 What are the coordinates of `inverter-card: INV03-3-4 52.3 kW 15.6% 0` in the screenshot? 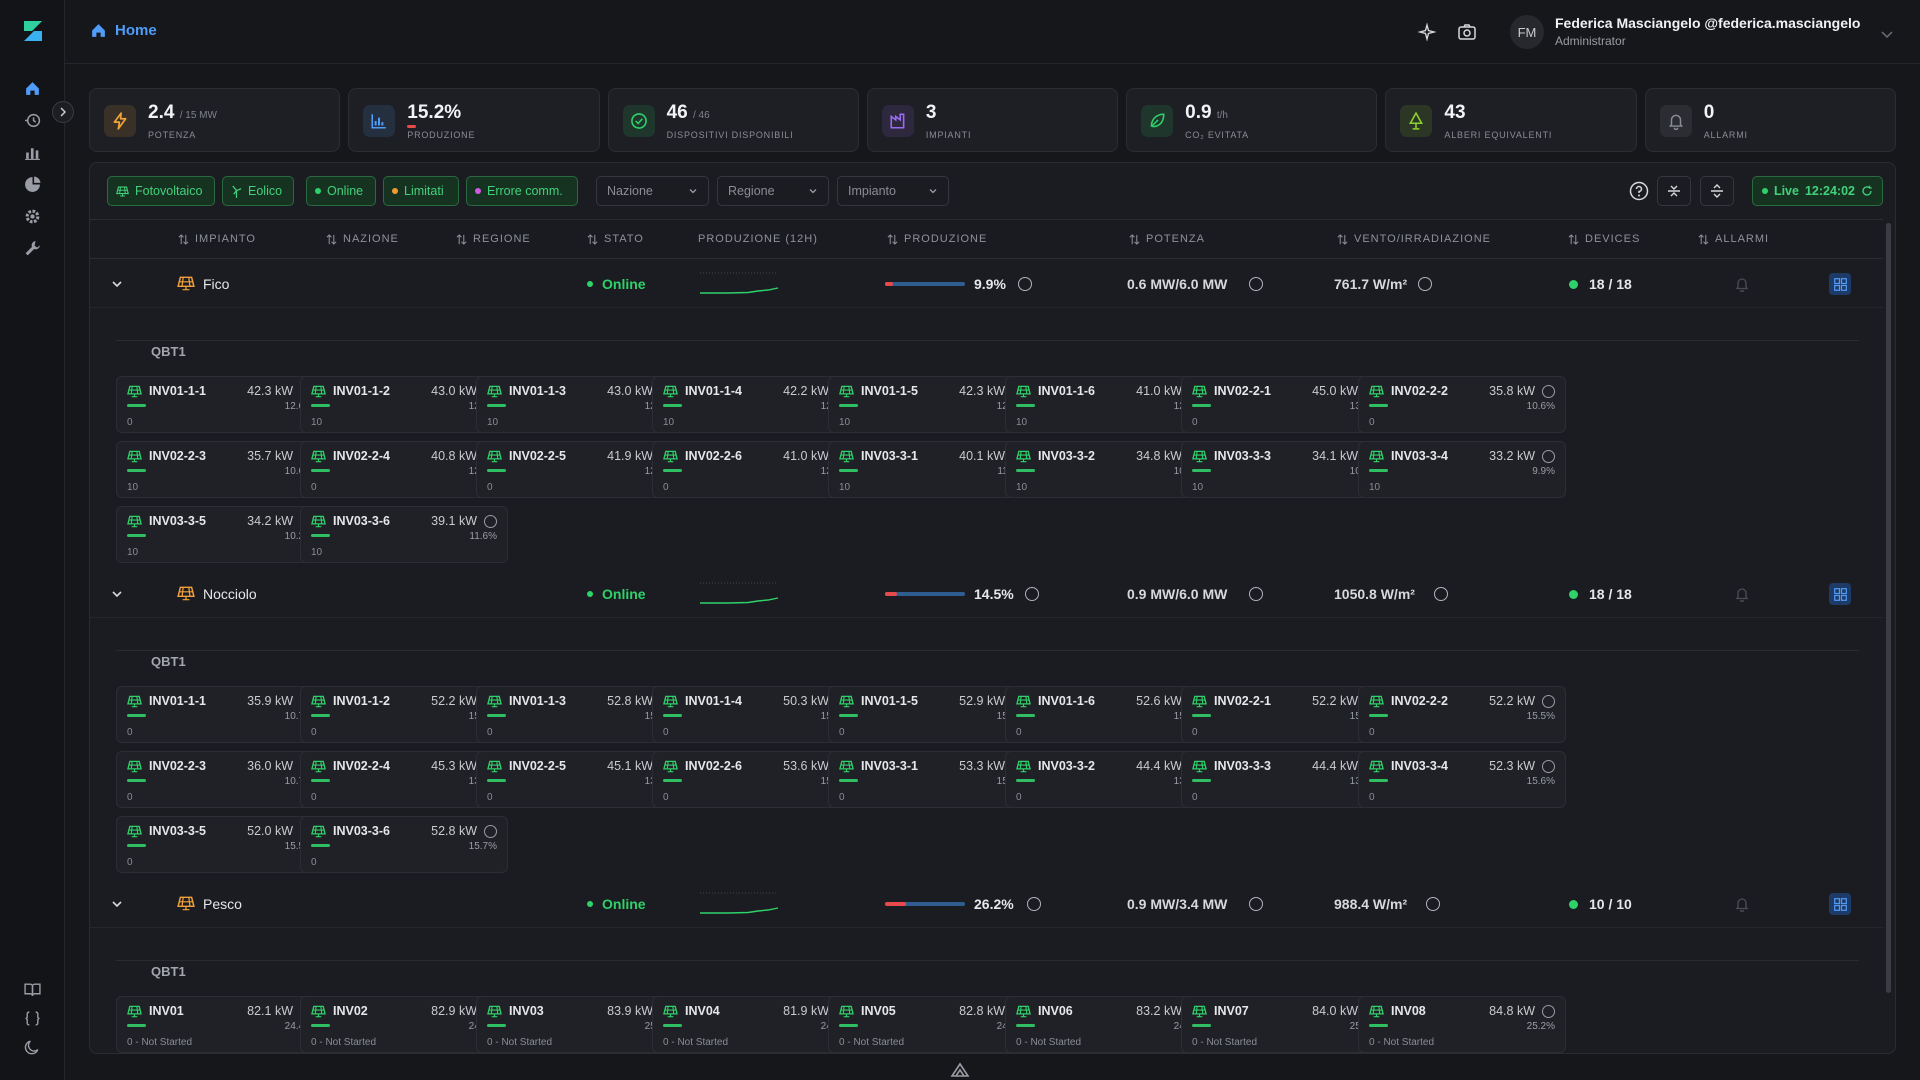 It's located at (1462, 779).